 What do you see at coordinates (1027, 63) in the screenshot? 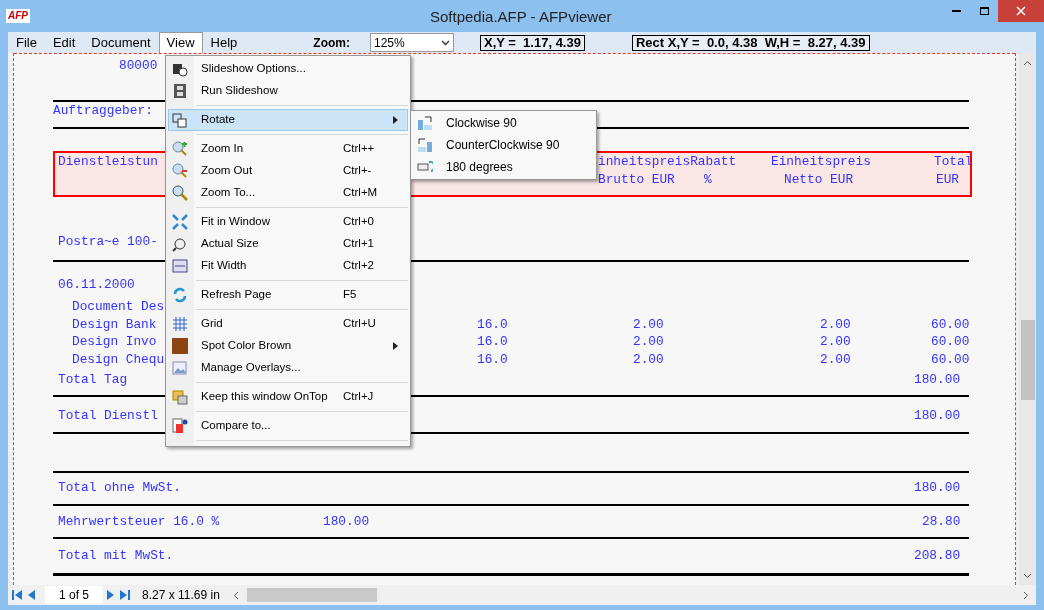
I see `scroll-up-icon` at bounding box center [1027, 63].